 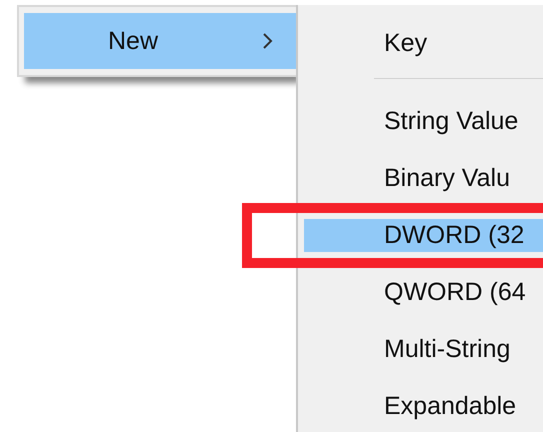 What do you see at coordinates (423, 235) in the screenshot?
I see `submenu-item: DWORD (32` at bounding box center [423, 235].